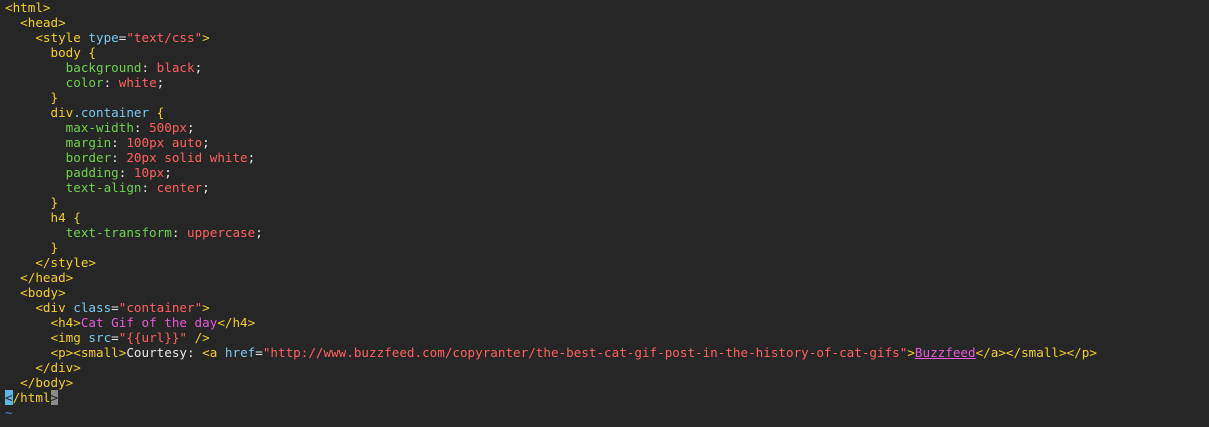 This screenshot has height=427, width=1209. What do you see at coordinates (160, 307) in the screenshot?
I see `code-token: "container"` at bounding box center [160, 307].